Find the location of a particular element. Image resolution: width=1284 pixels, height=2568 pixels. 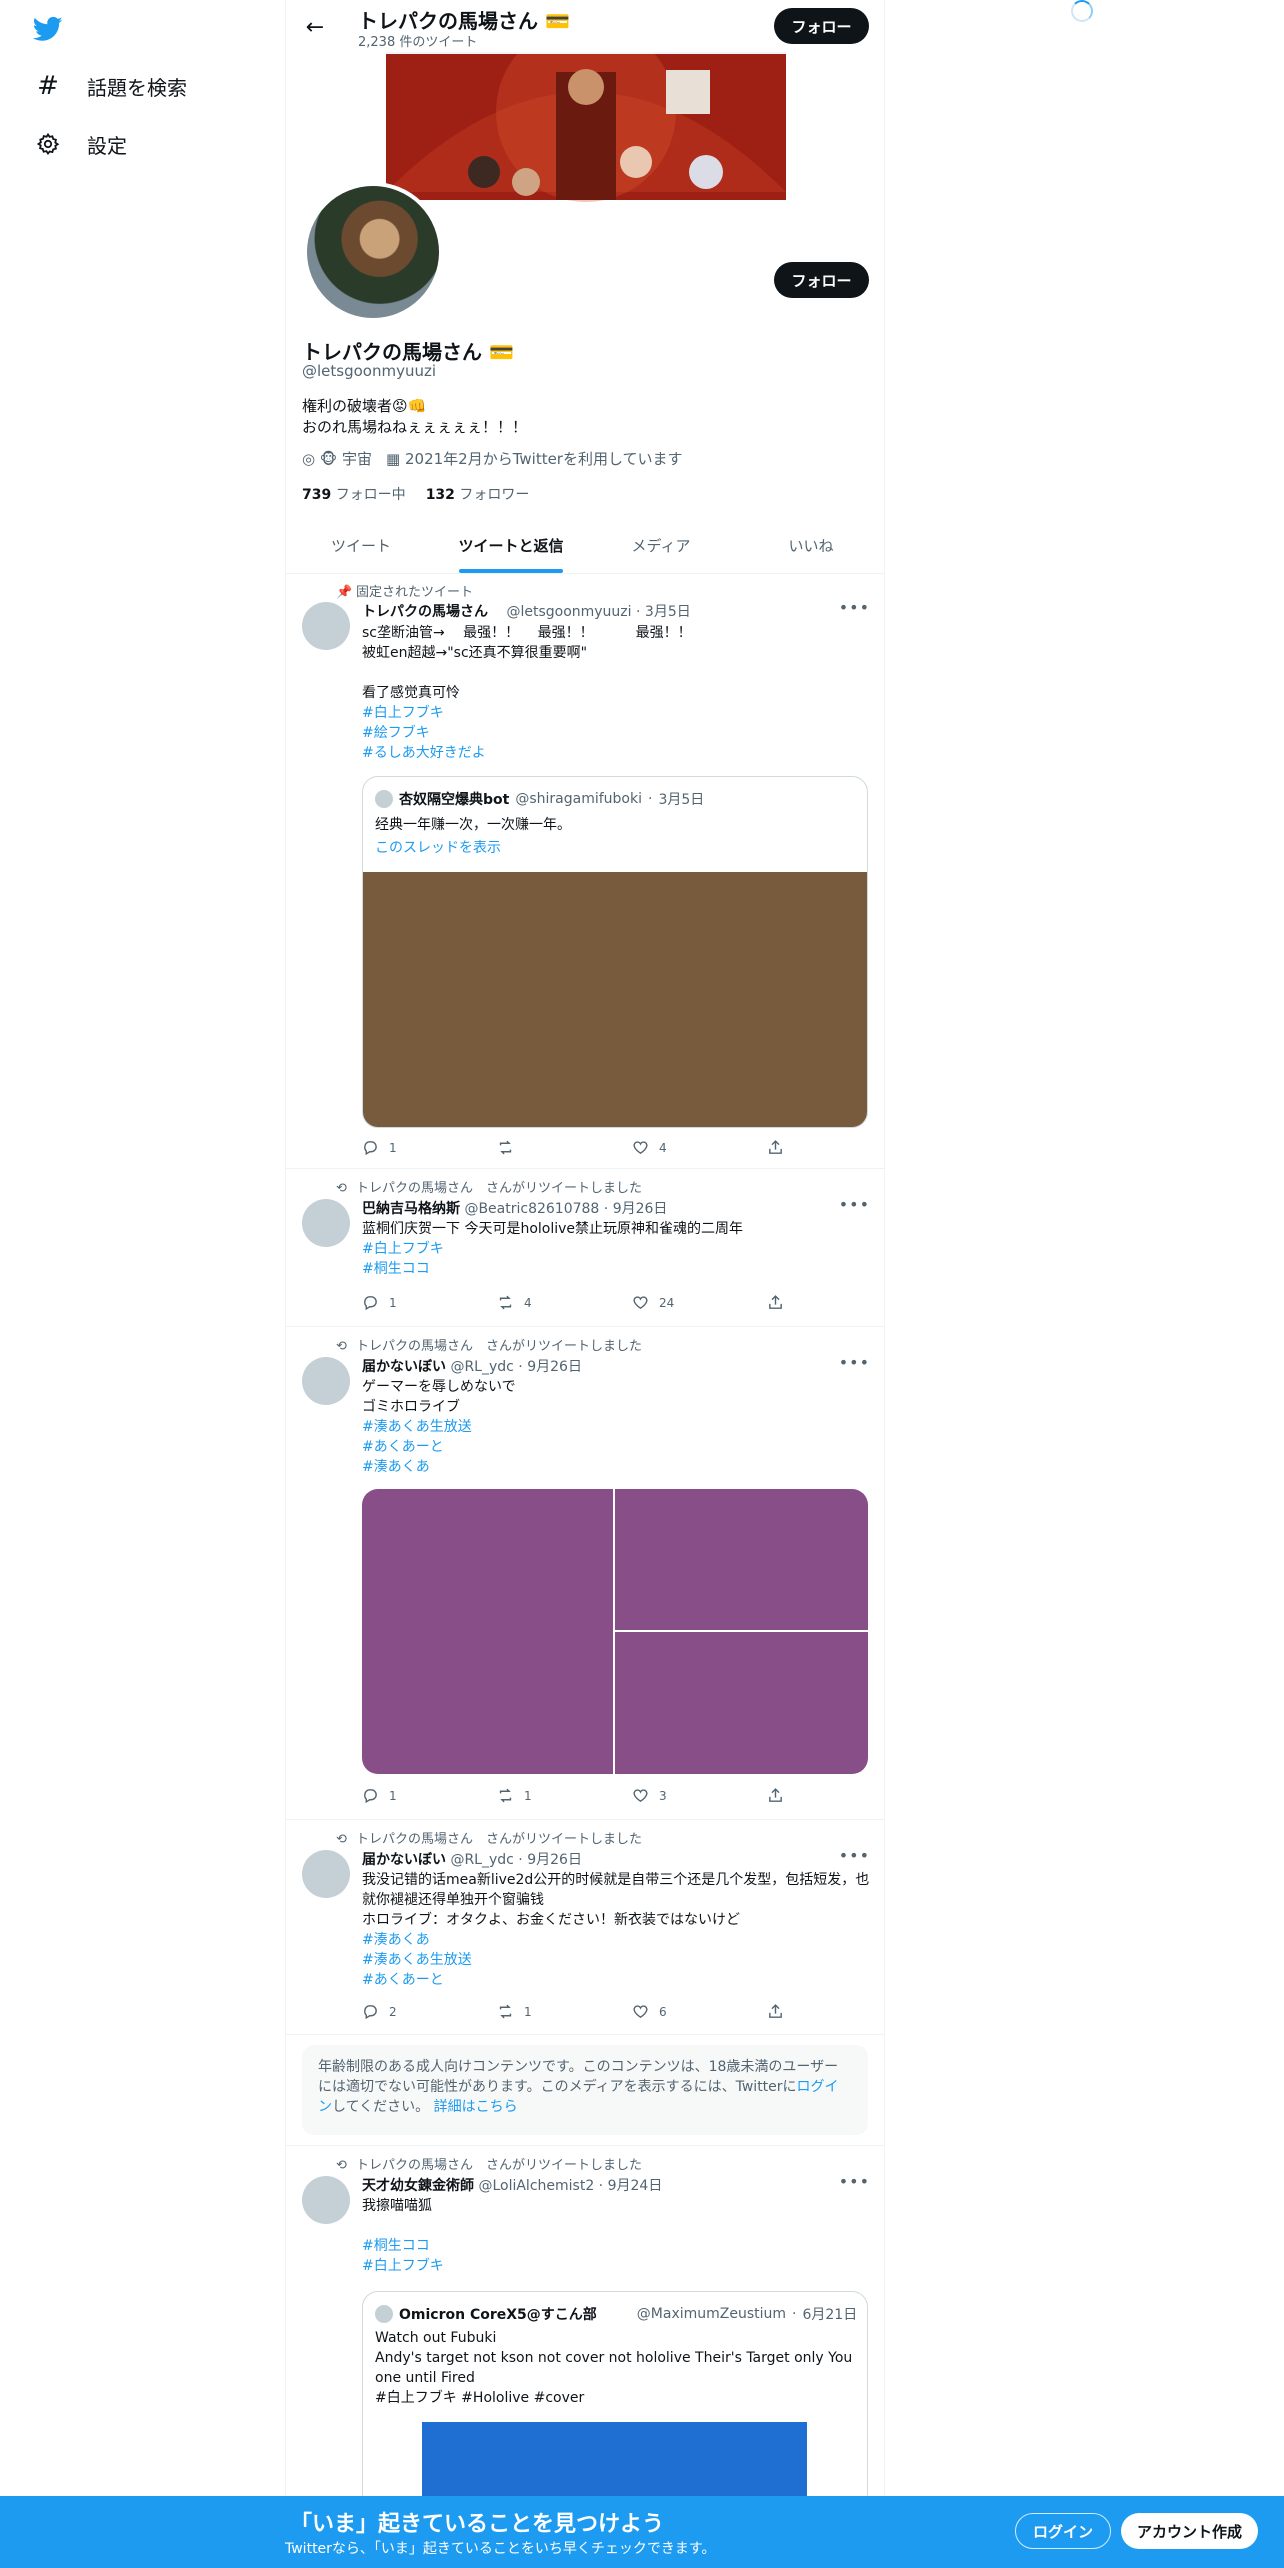

retweet-button: 4 is located at coordinates (514, 1302).